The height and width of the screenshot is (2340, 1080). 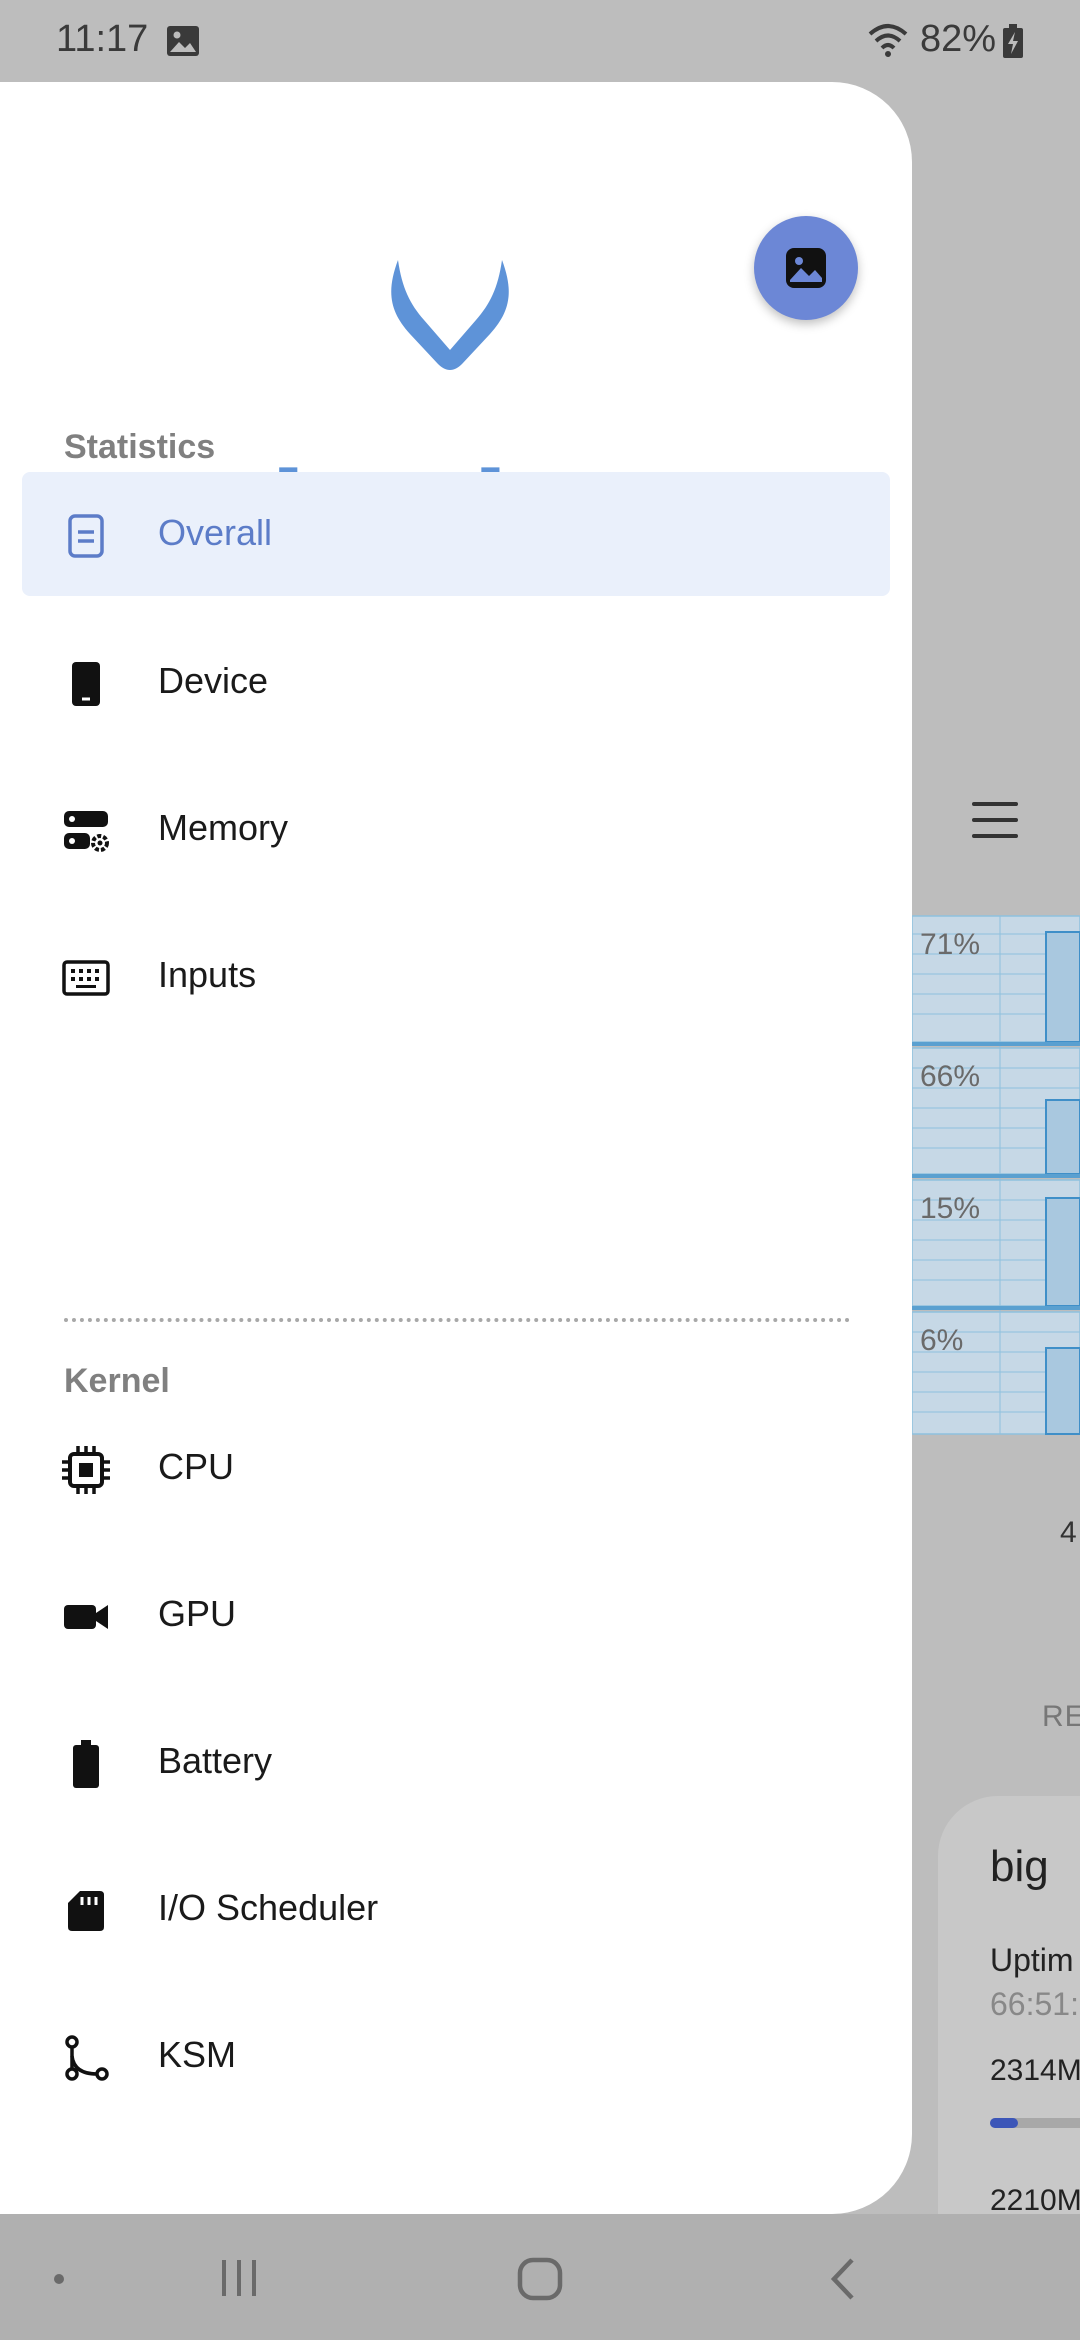 What do you see at coordinates (1035, 2199) in the screenshot?
I see `card-frequency-value: 2210M` at bounding box center [1035, 2199].